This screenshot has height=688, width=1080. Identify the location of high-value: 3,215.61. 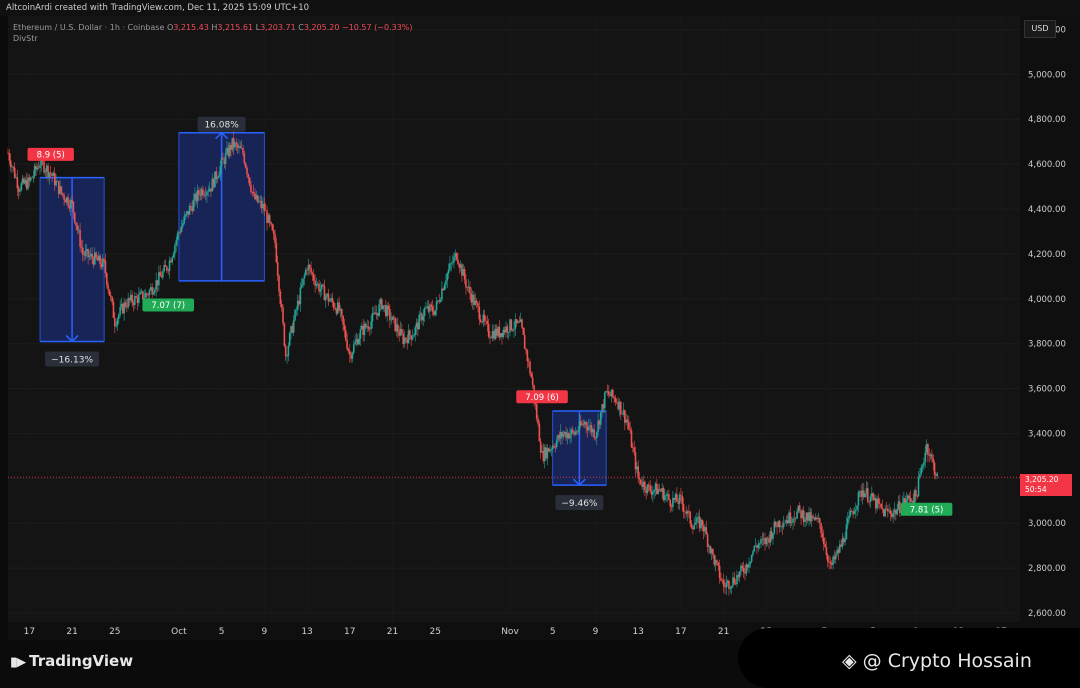
(235, 27).